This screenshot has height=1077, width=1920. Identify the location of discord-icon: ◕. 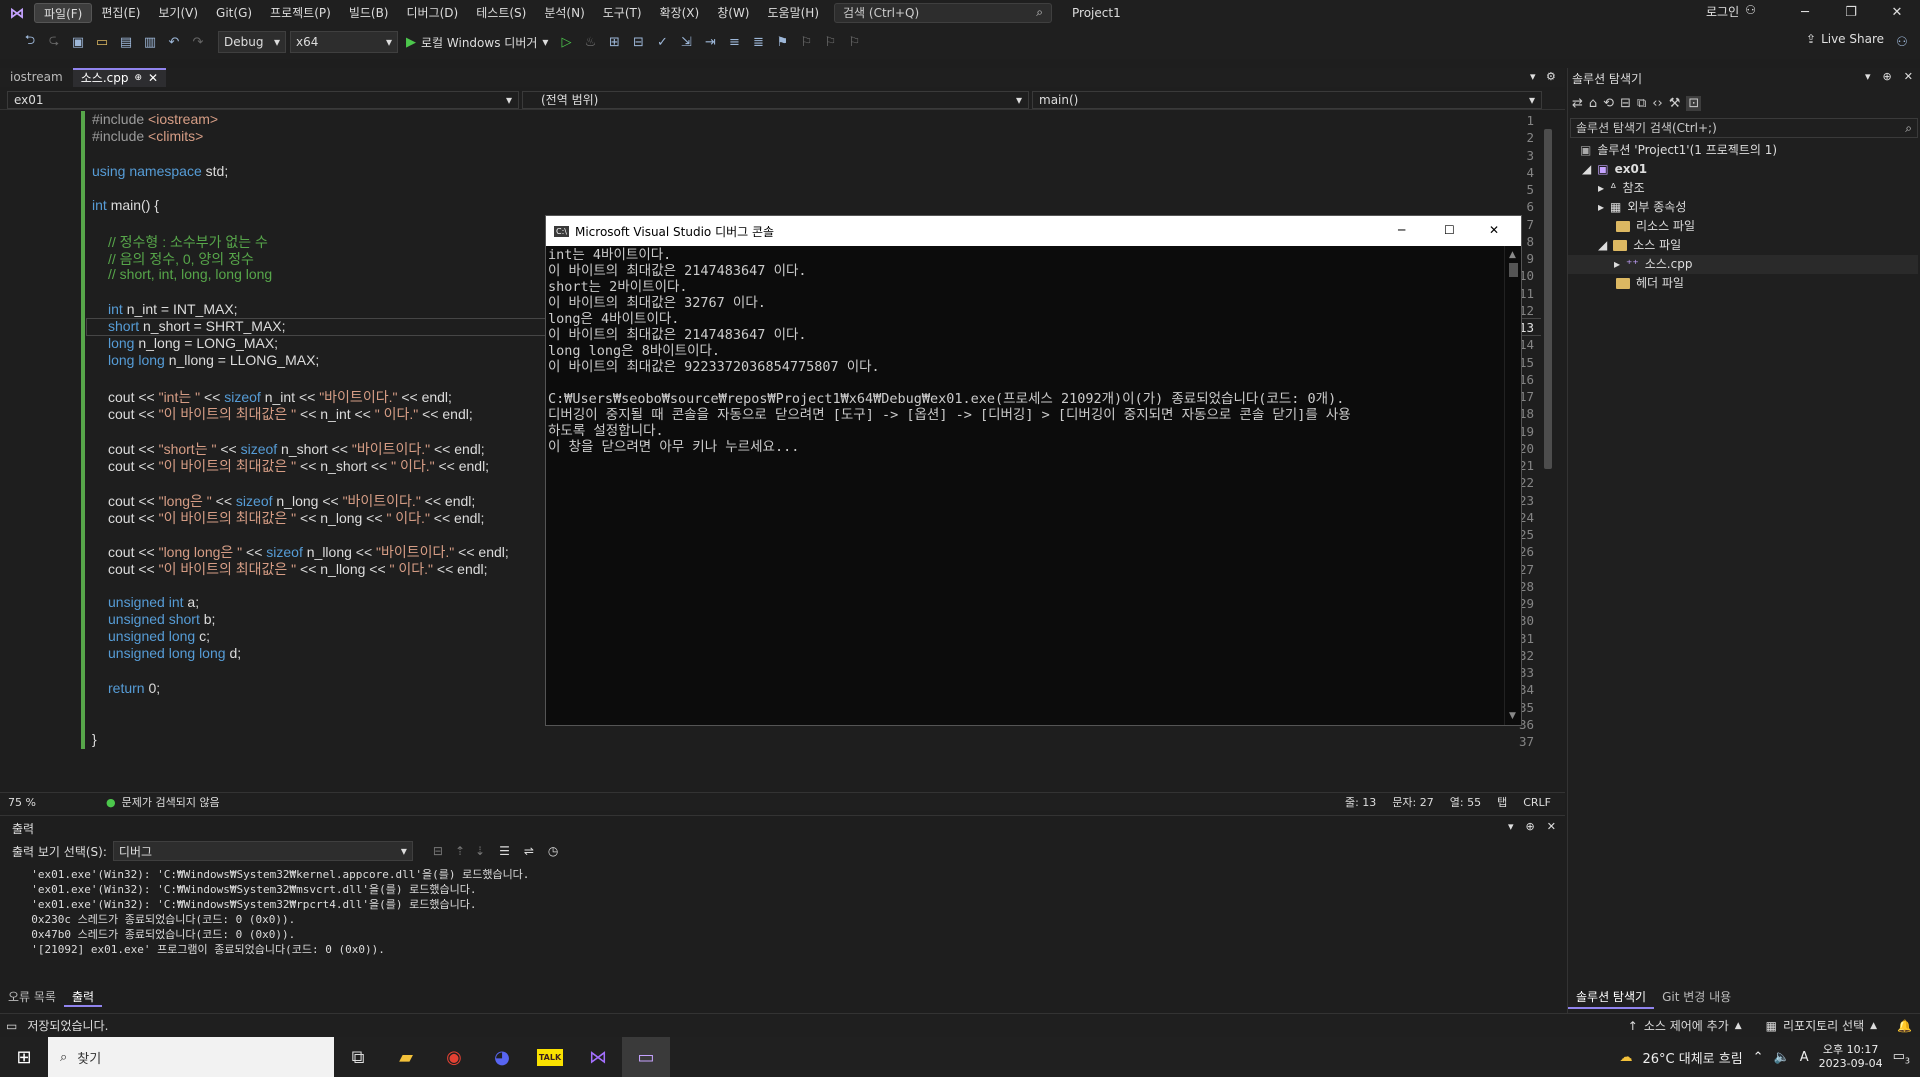
(502, 1057).